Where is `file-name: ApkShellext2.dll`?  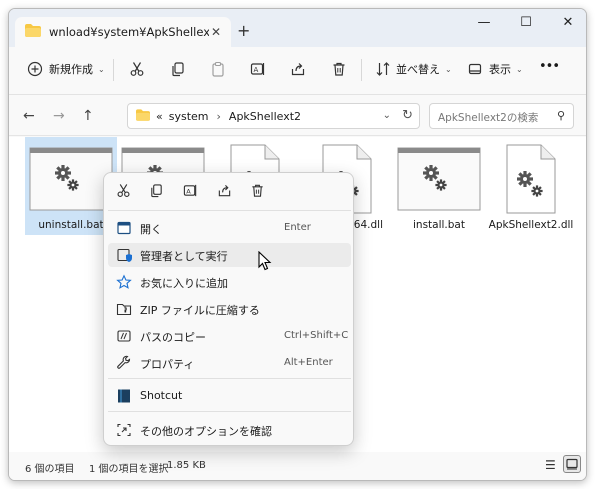
file-name: ApkShellext2.dll is located at coordinates (531, 225).